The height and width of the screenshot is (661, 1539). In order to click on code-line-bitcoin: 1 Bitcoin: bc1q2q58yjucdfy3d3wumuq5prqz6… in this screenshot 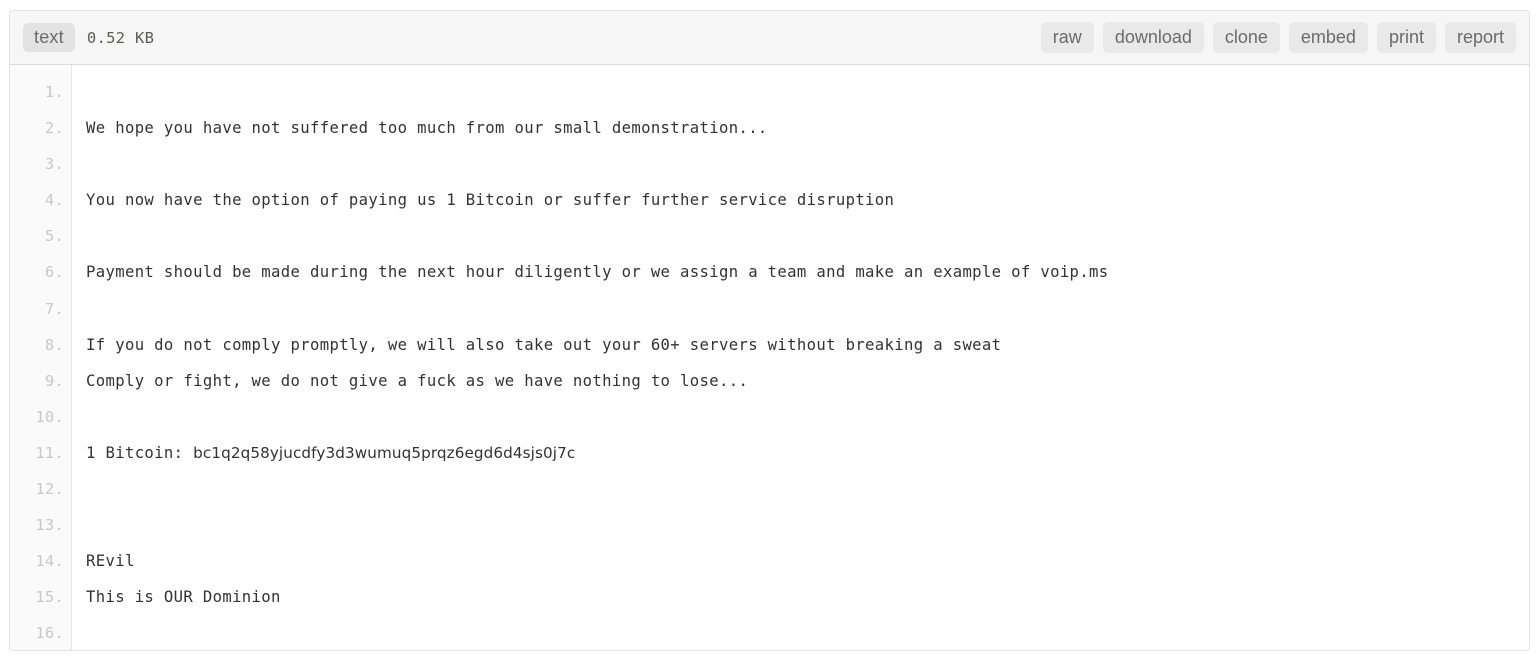, I will do `click(807, 453)`.